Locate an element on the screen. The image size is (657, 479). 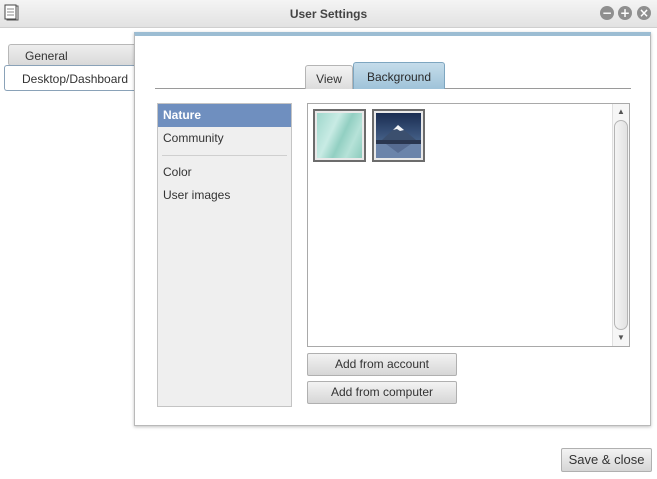
background-category-list: Nature Community Color User images is located at coordinates (224, 255).